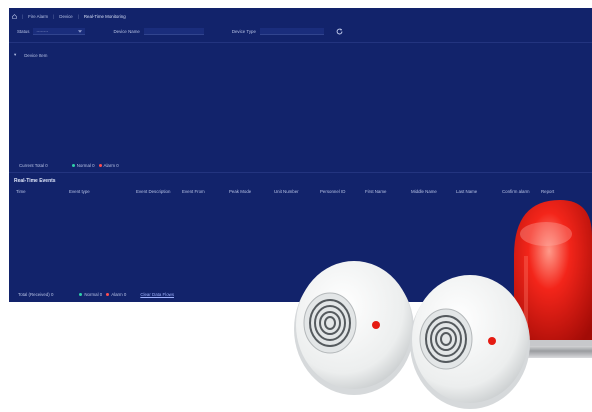 The image size is (592, 412). I want to click on breadcrumb-item-current: Real-Time Monitoring, so click(104, 16).